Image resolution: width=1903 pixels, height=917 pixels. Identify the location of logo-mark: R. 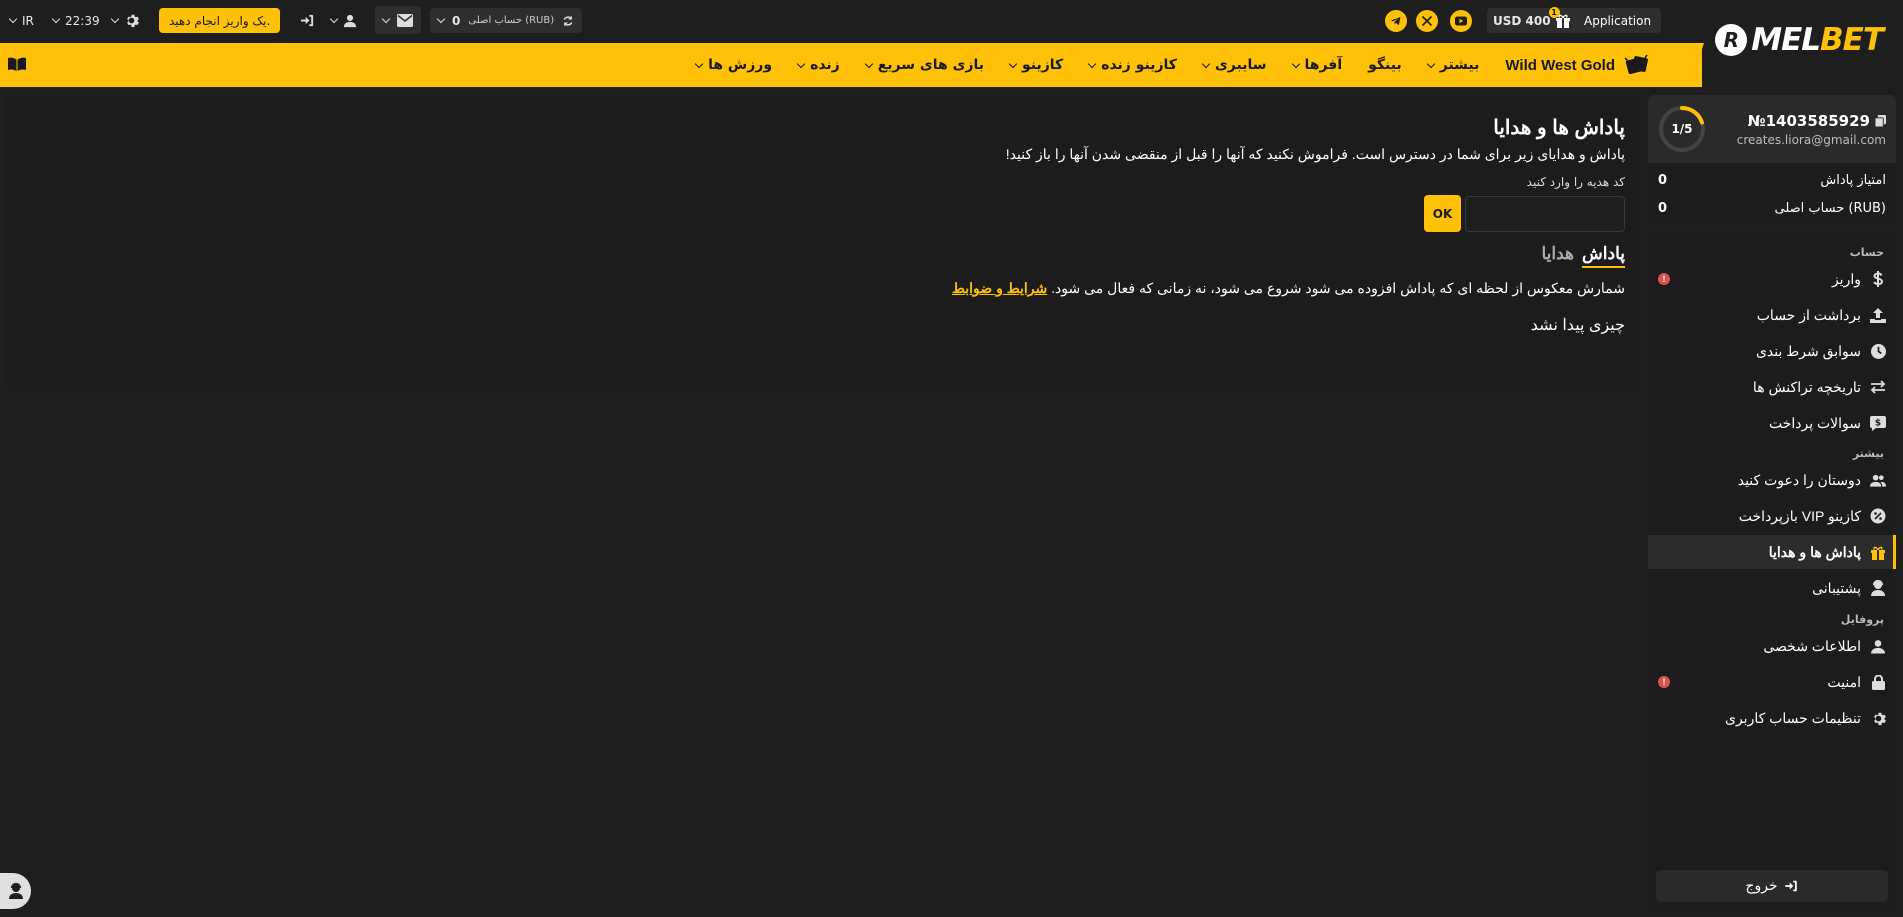
(1731, 40).